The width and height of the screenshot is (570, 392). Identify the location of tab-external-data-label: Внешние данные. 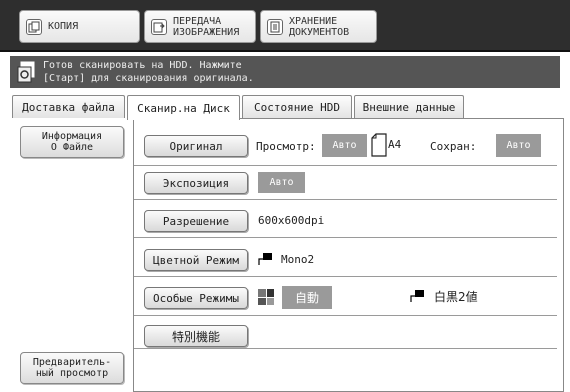
(409, 107).